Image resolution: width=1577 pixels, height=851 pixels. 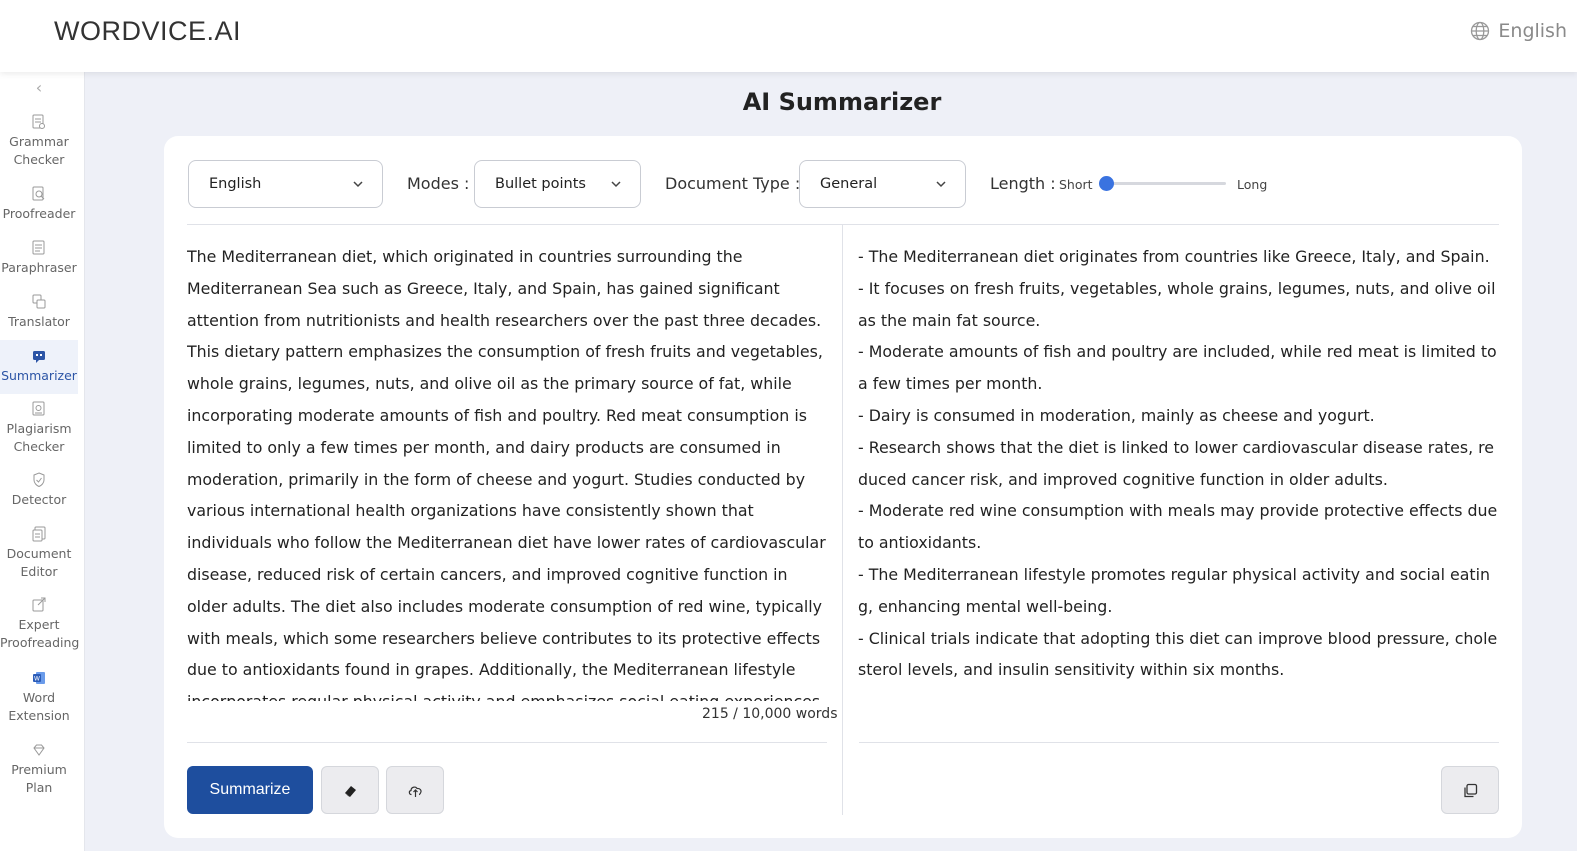 What do you see at coordinates (39, 437) in the screenshot?
I see `sidebar-item-label: Plagiarism Checker` at bounding box center [39, 437].